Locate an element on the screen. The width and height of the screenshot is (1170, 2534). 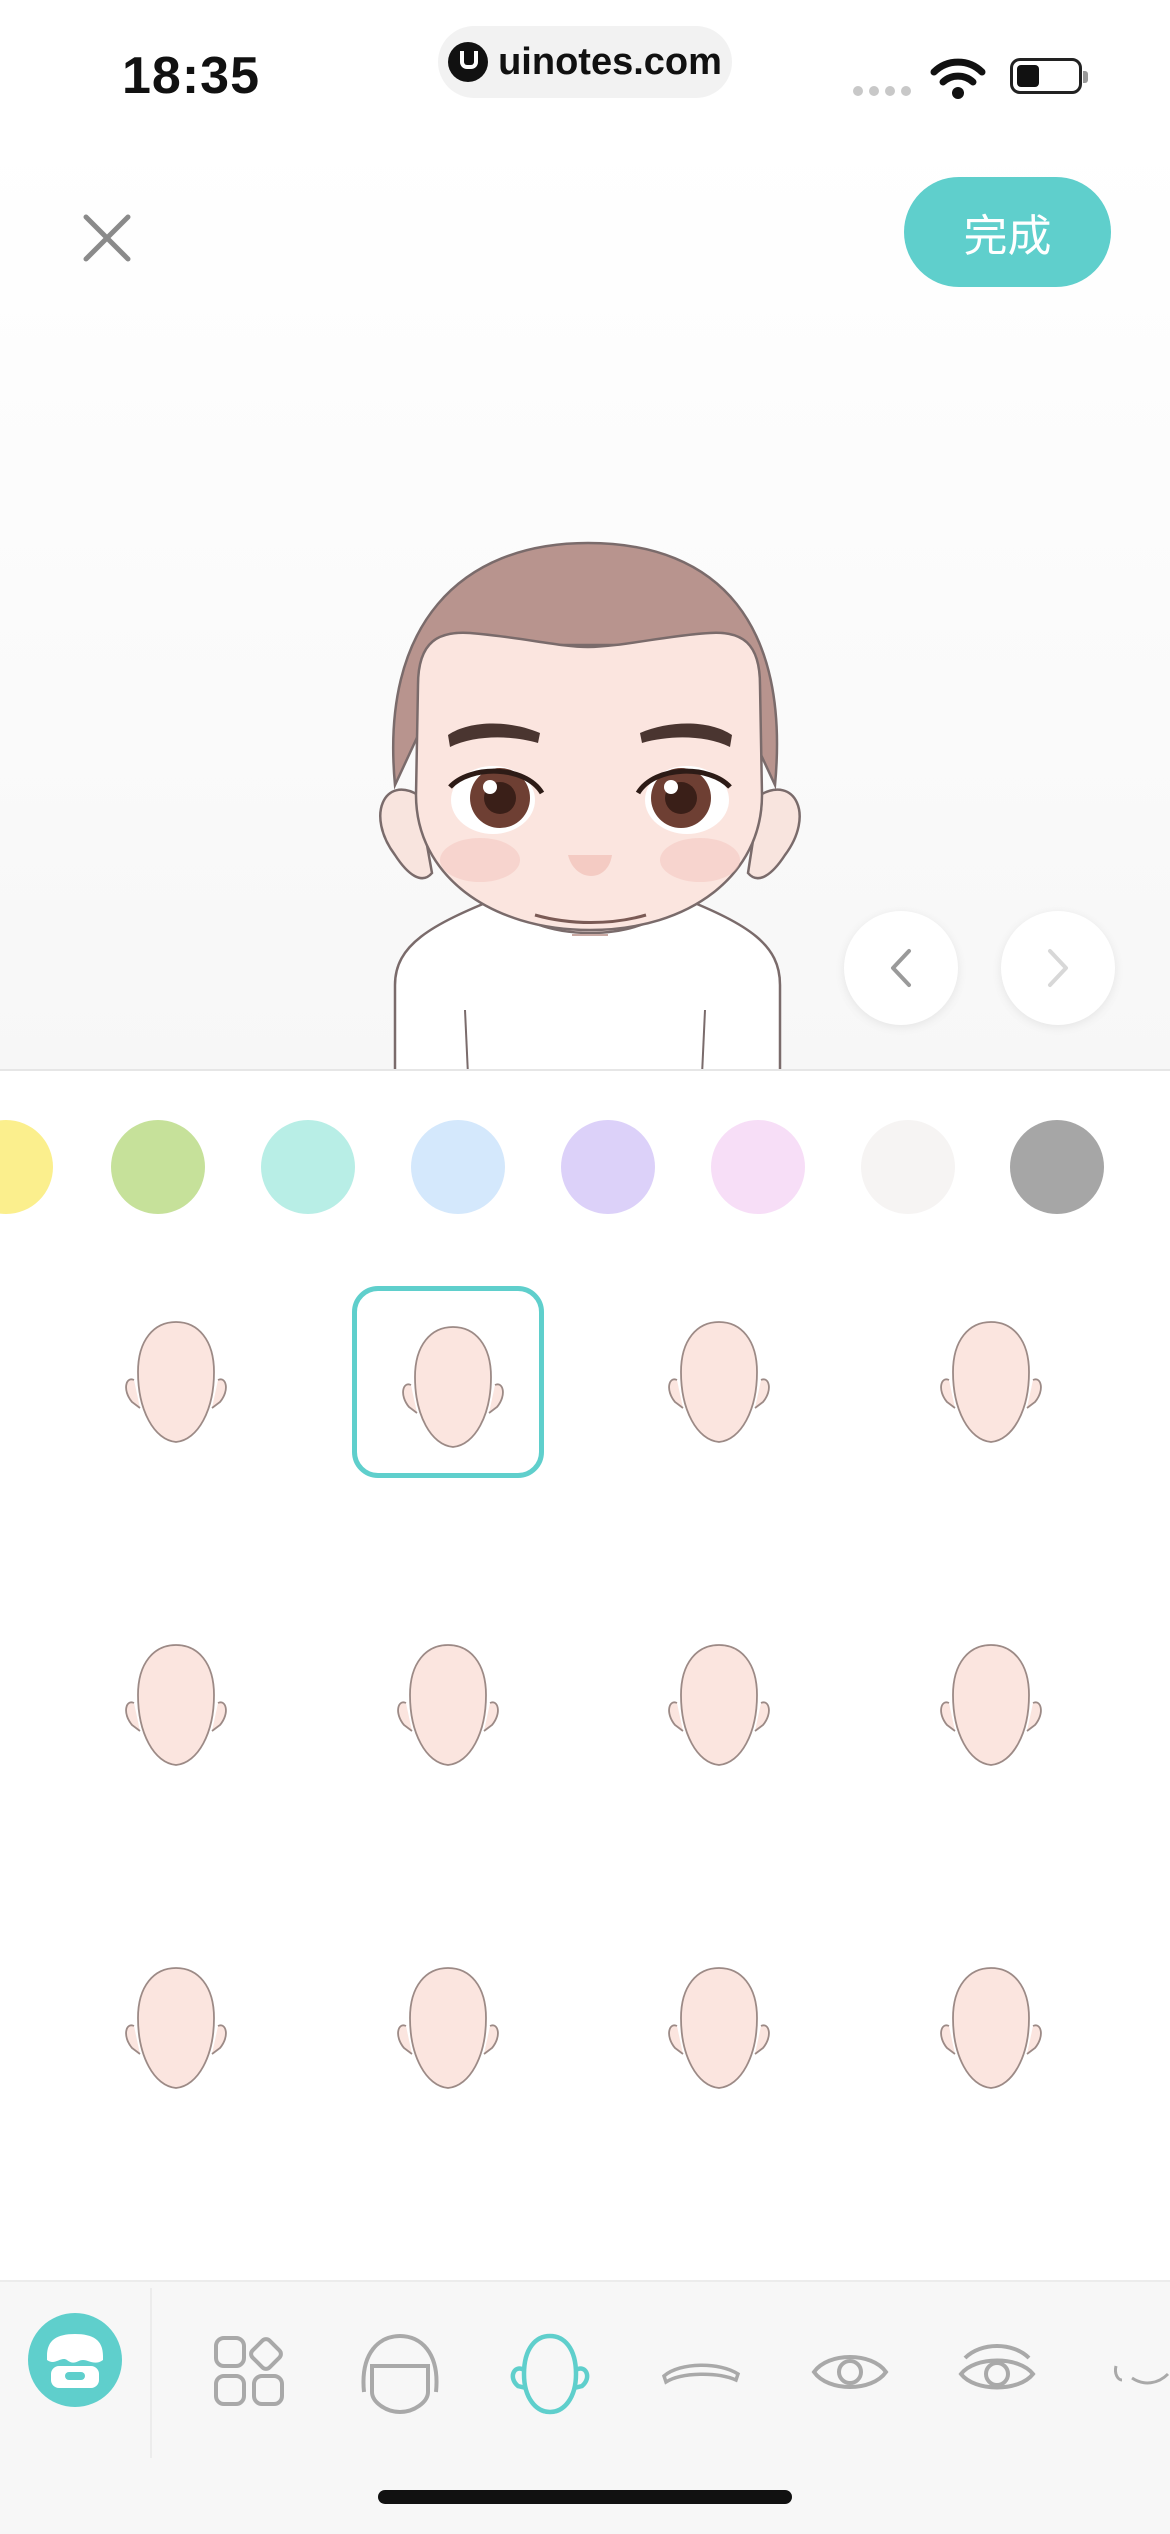
avatar-illustration is located at coordinates (590, 805).